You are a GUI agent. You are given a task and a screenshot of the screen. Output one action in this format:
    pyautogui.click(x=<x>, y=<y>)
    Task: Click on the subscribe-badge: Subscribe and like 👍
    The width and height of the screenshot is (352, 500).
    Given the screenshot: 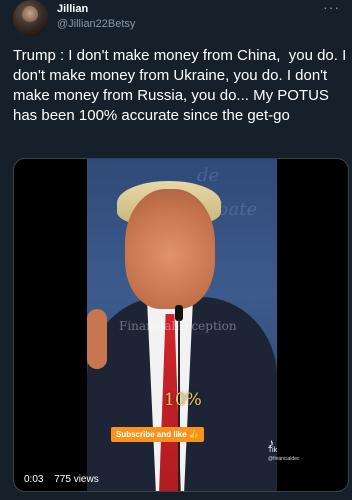 What is the action you would take?
    pyautogui.click(x=157, y=434)
    